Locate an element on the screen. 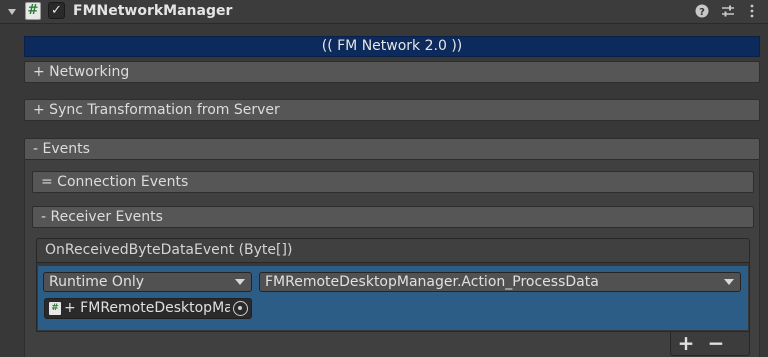  foldout-arrow-icon is located at coordinates (12, 12).